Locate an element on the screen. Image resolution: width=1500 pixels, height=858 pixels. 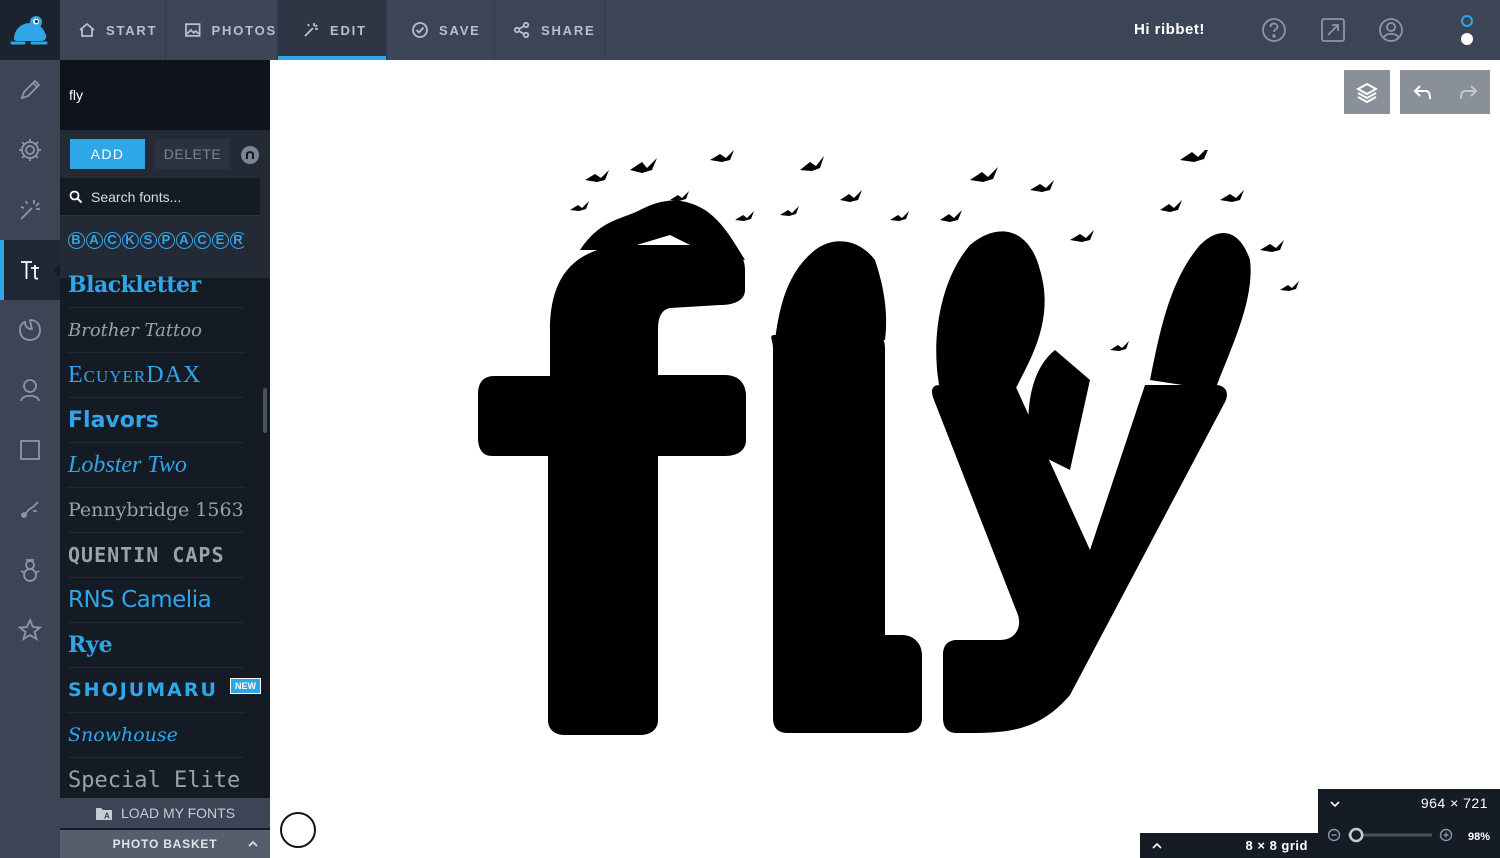
font-item-label: Pennybridge 1563 is located at coordinates (156, 510).